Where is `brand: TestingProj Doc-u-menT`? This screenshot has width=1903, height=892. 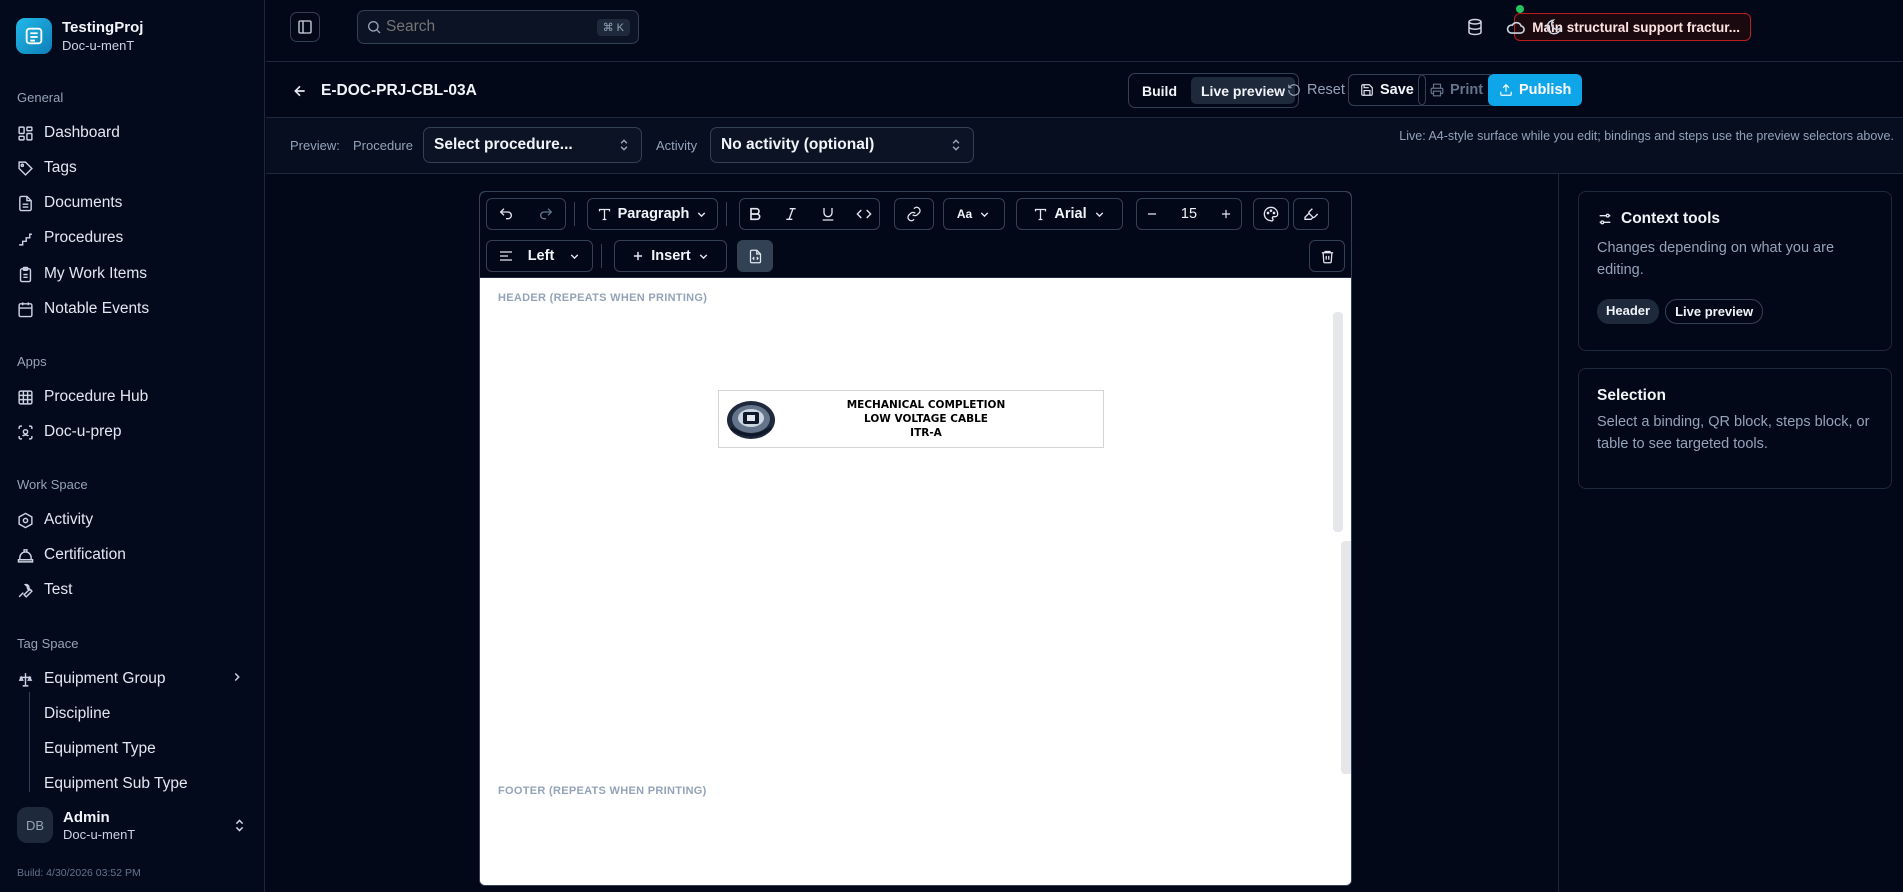 brand: TestingProj Doc-u-menT is located at coordinates (79, 36).